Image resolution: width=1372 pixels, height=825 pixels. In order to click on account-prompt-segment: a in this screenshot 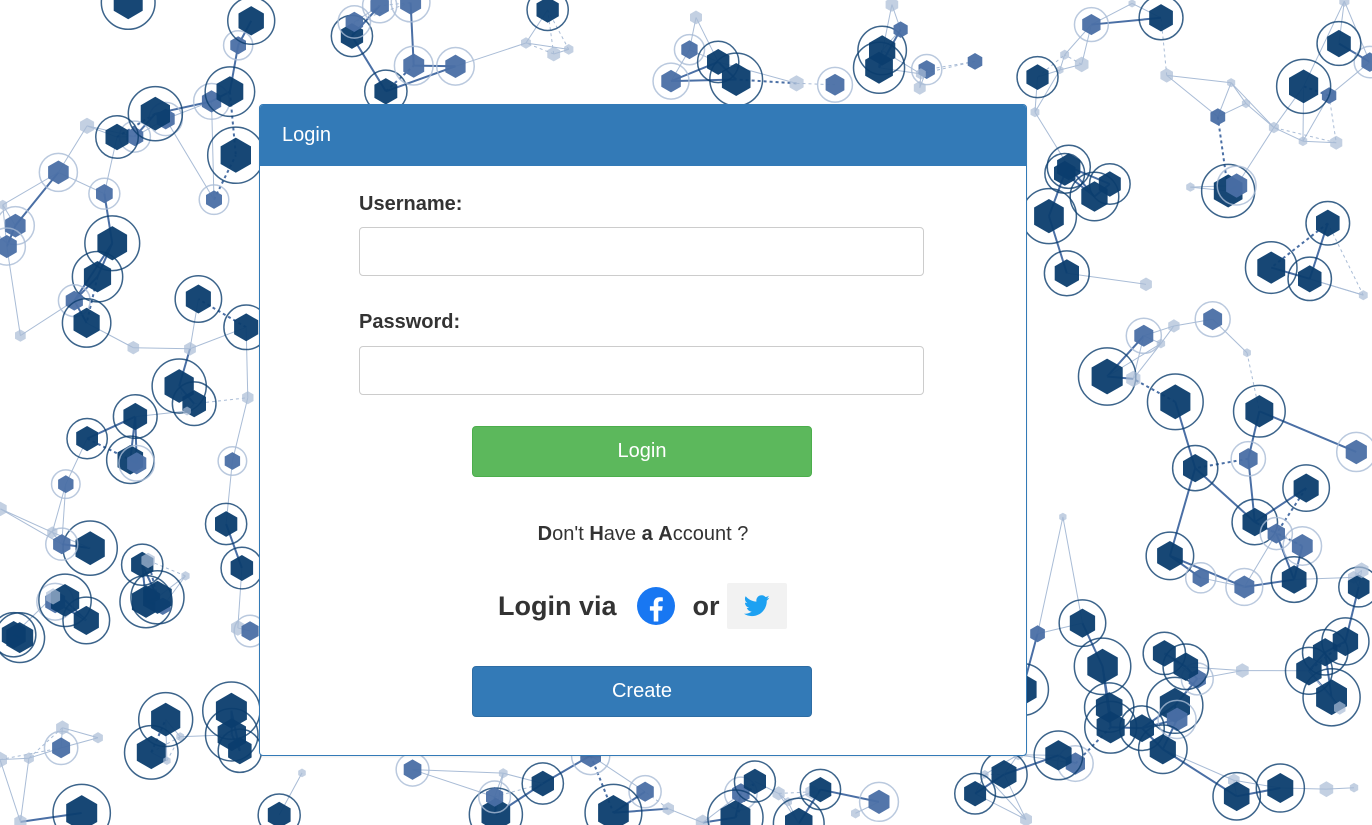, I will do `click(647, 534)`.